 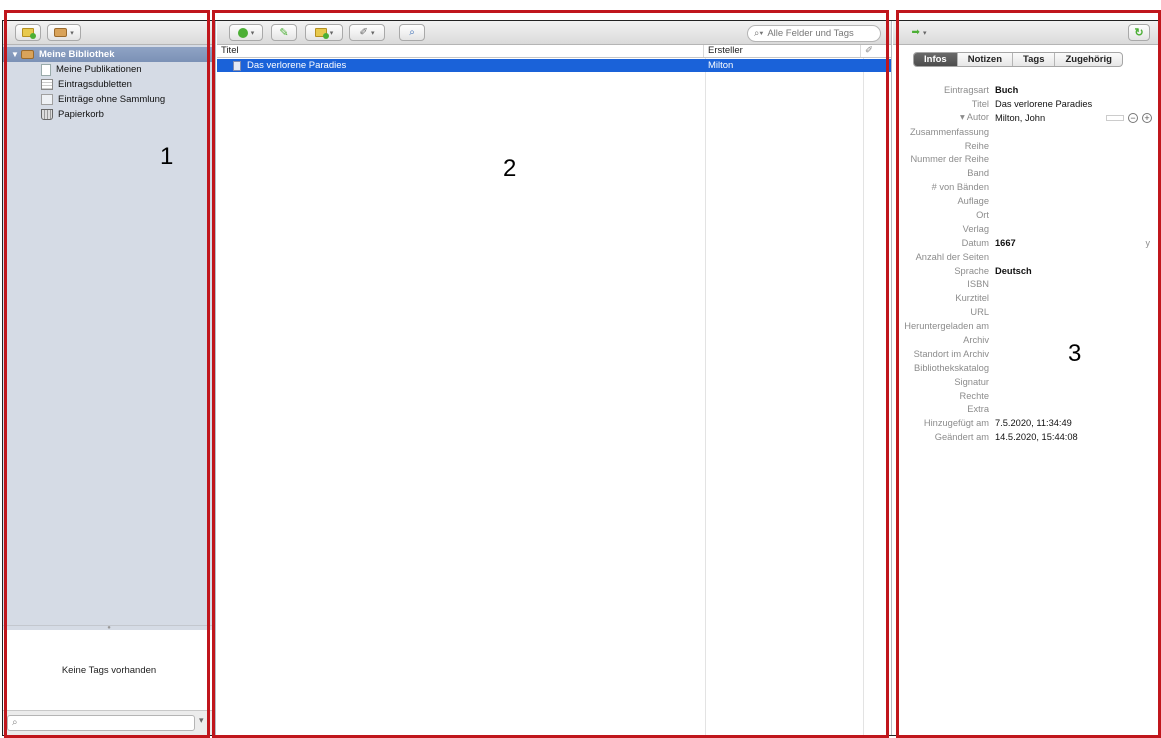 I want to click on column-header-title: Titel, so click(x=460, y=51).